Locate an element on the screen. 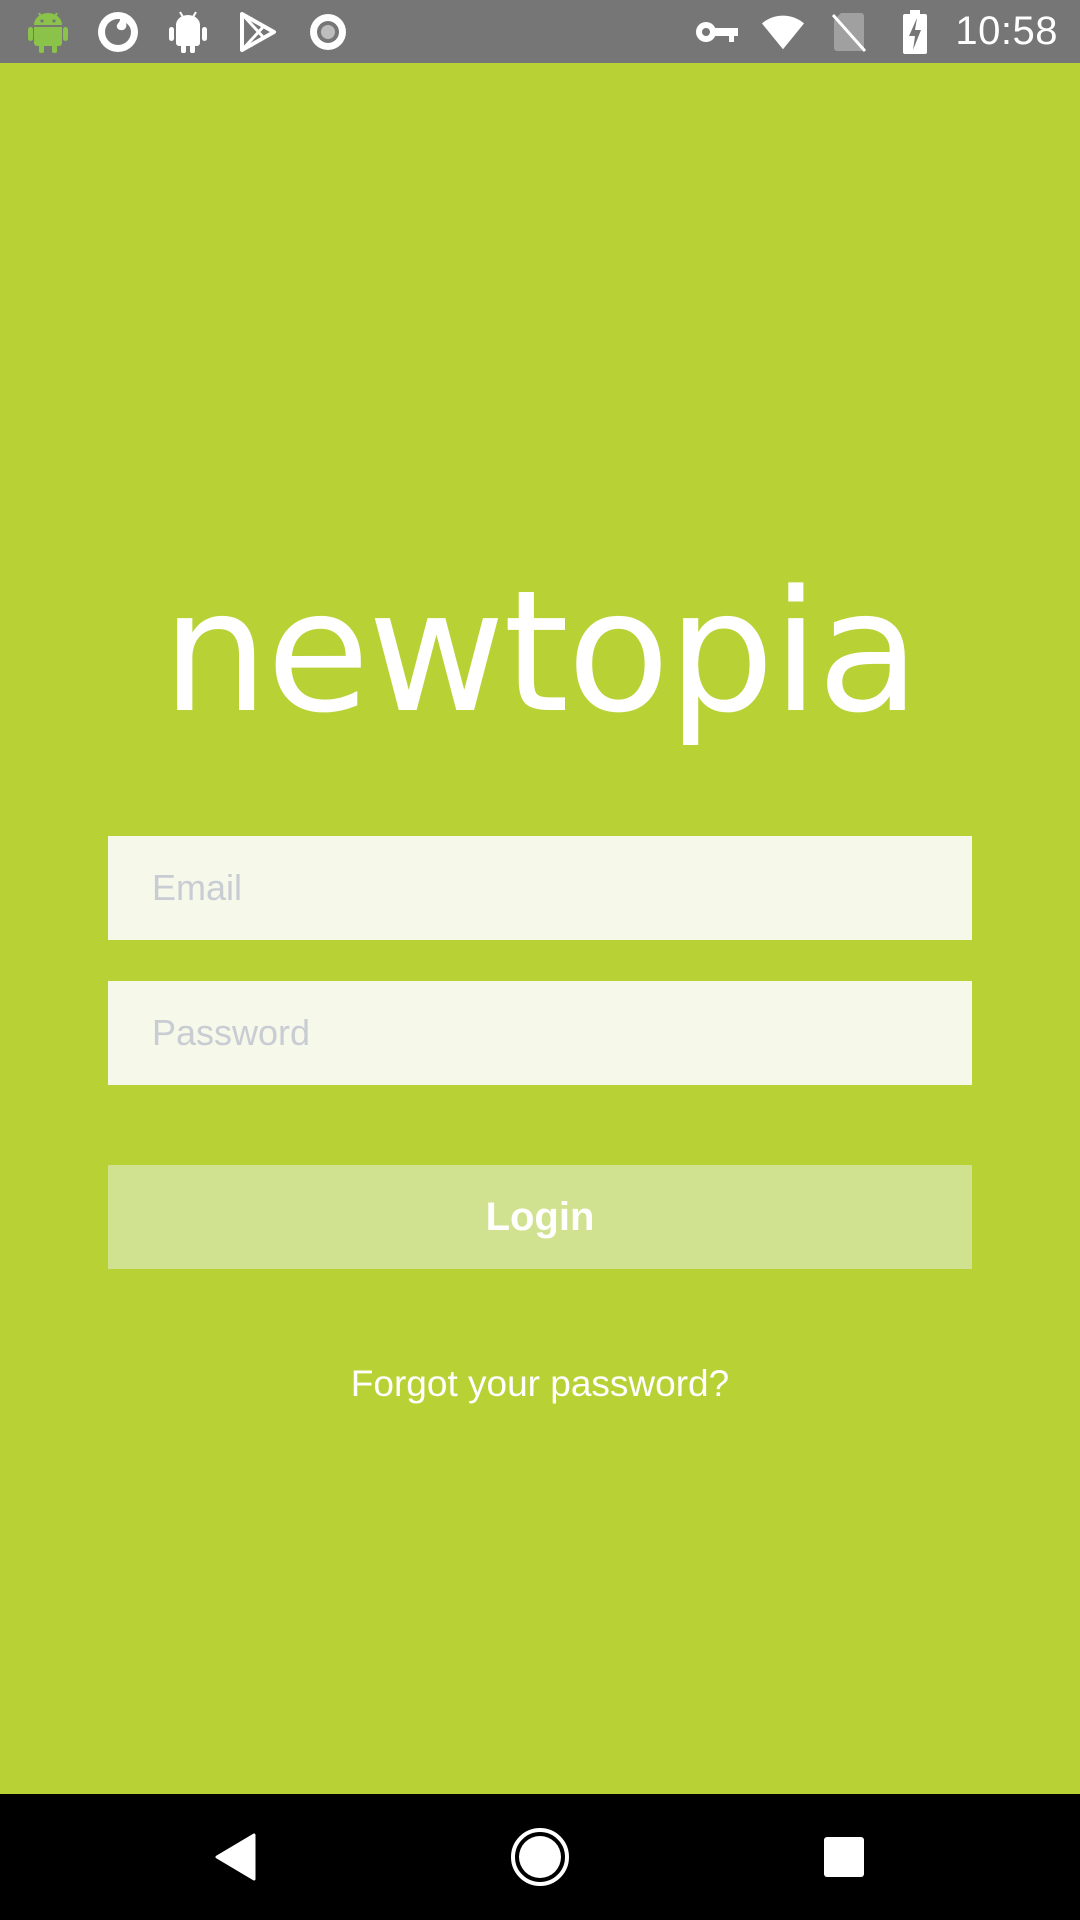  android-debug-icon is located at coordinates (188, 32).